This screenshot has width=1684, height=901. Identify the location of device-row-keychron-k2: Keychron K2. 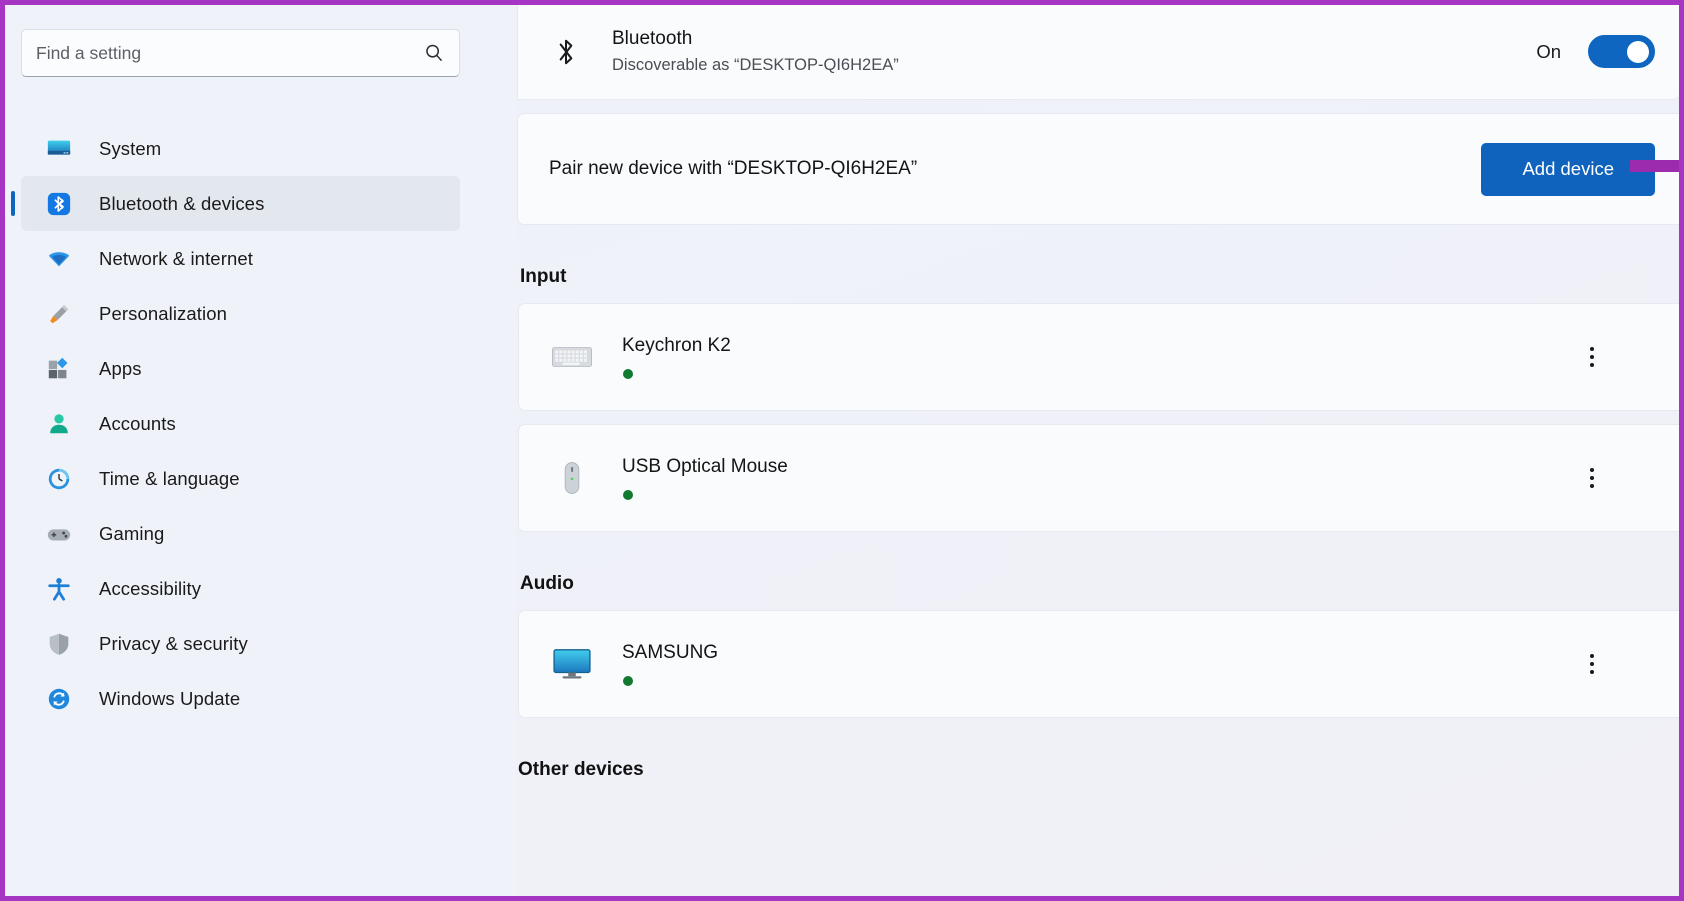
(1098, 357).